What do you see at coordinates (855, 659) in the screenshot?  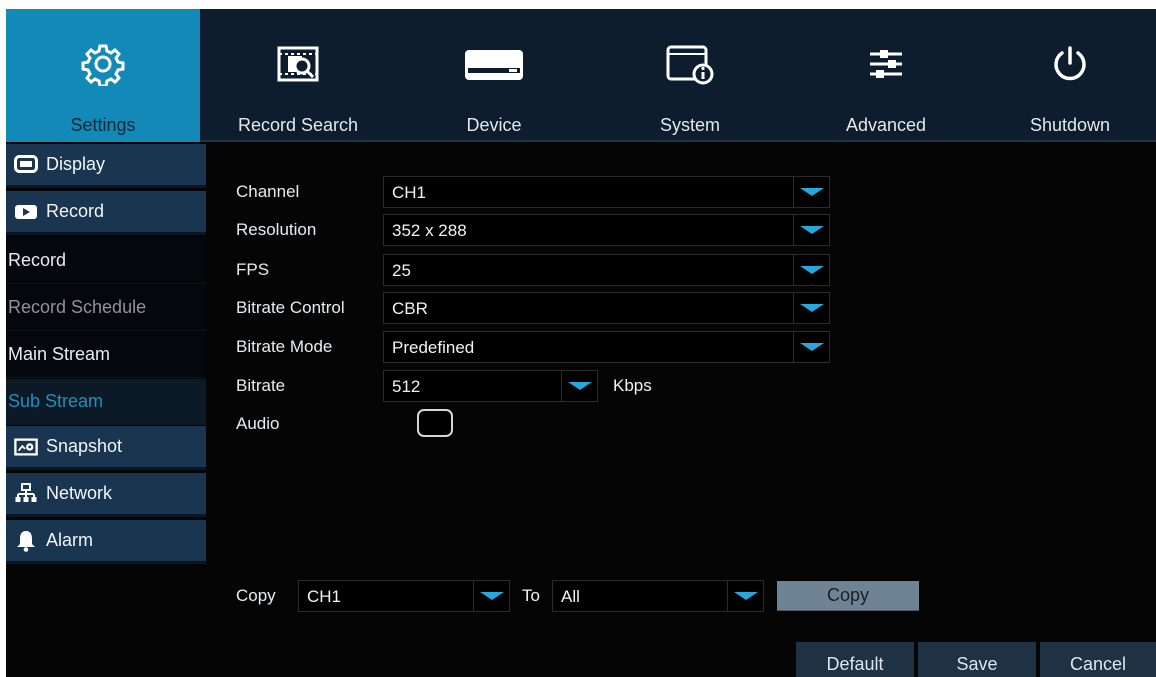 I see `default-button: Default` at bounding box center [855, 659].